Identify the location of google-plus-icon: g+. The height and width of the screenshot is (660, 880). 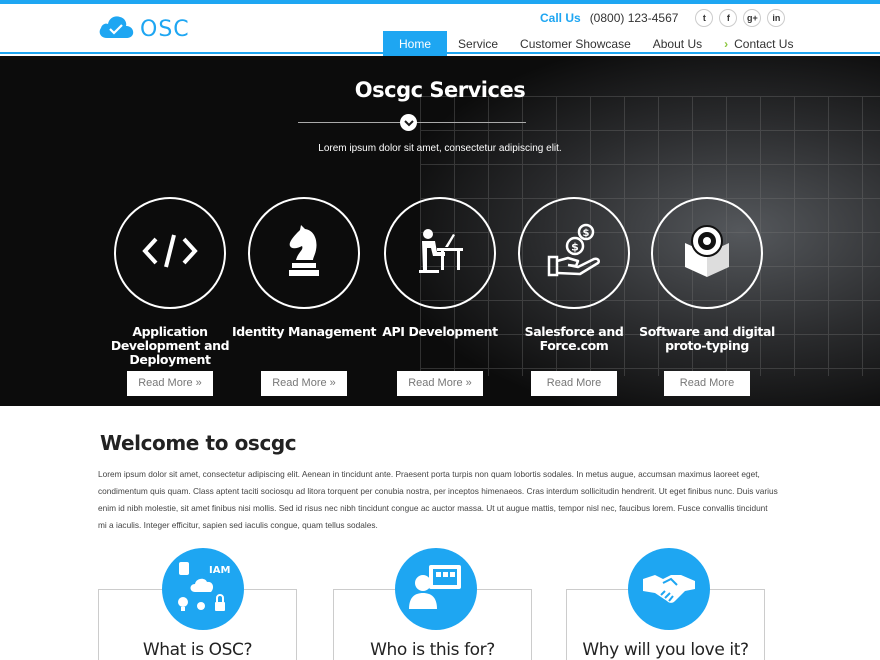
(752, 18).